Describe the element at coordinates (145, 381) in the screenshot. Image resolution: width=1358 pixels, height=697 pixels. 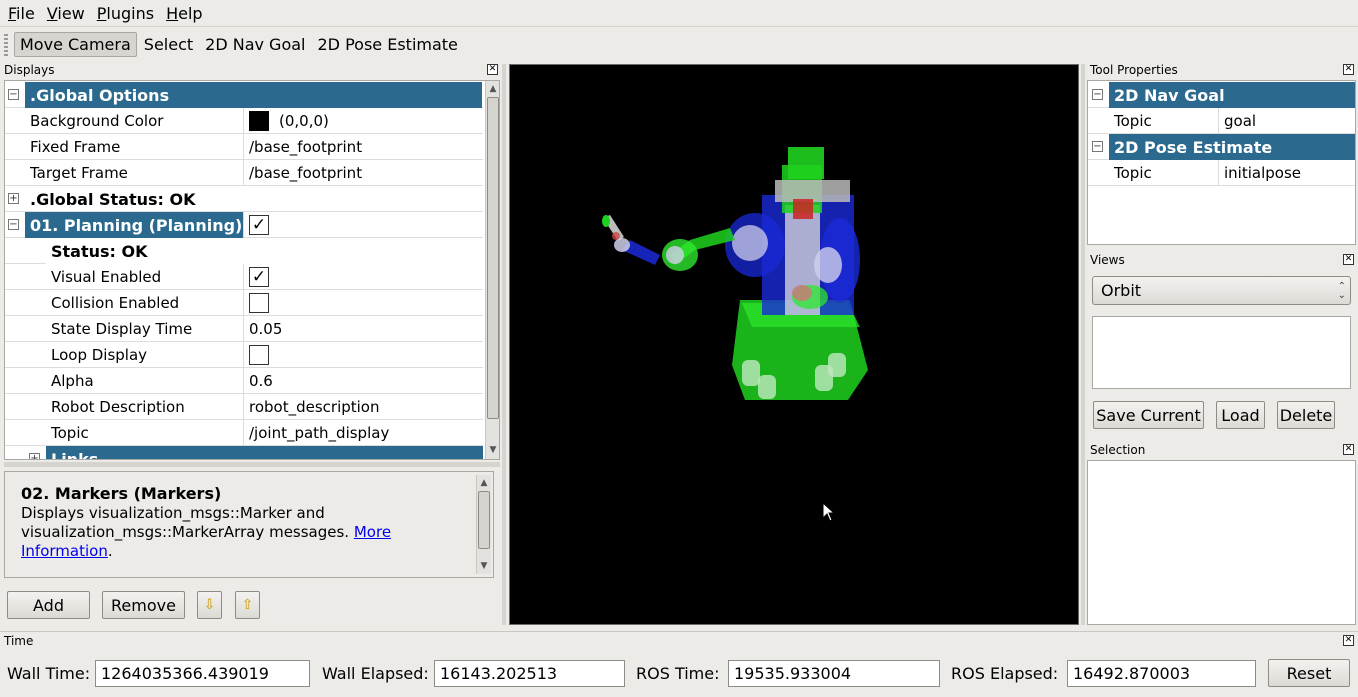
I see `property-label: Alpha` at that location.